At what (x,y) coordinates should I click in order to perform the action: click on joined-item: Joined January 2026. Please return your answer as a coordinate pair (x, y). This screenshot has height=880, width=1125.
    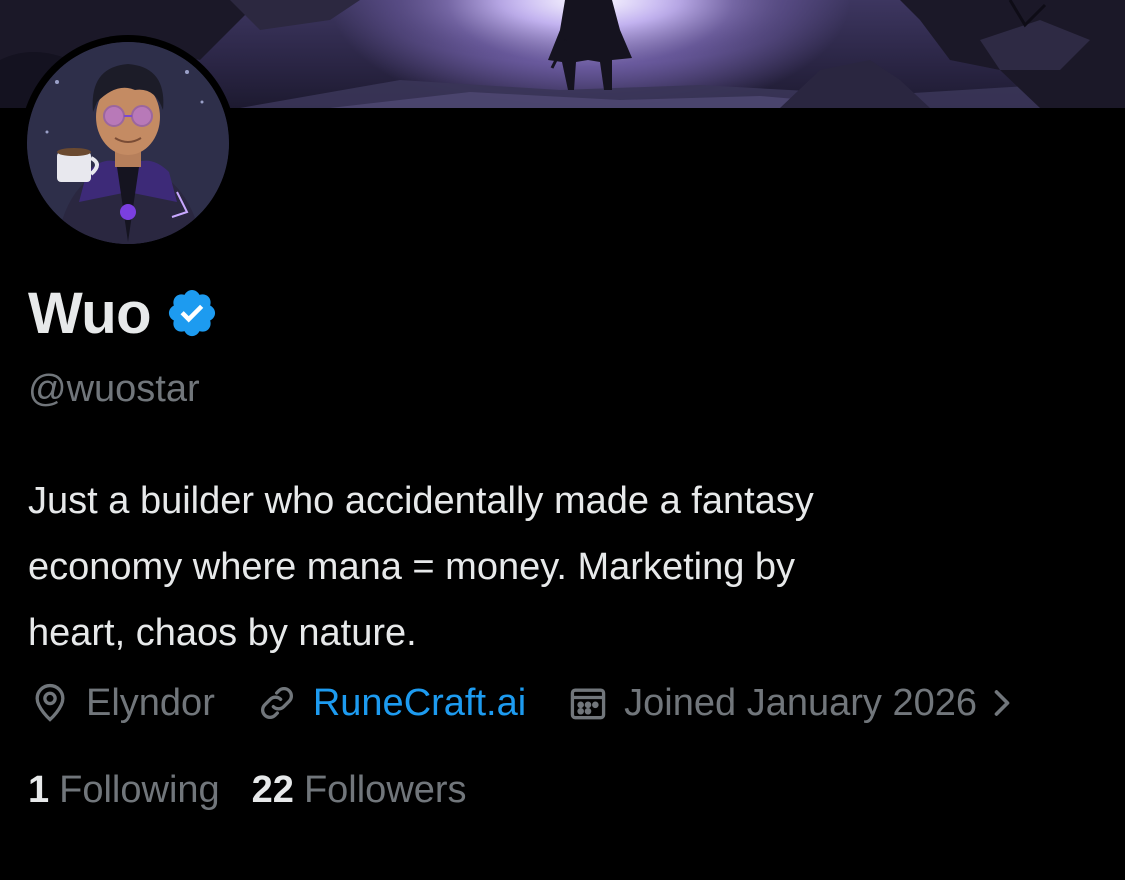
    Looking at the image, I should click on (791, 703).